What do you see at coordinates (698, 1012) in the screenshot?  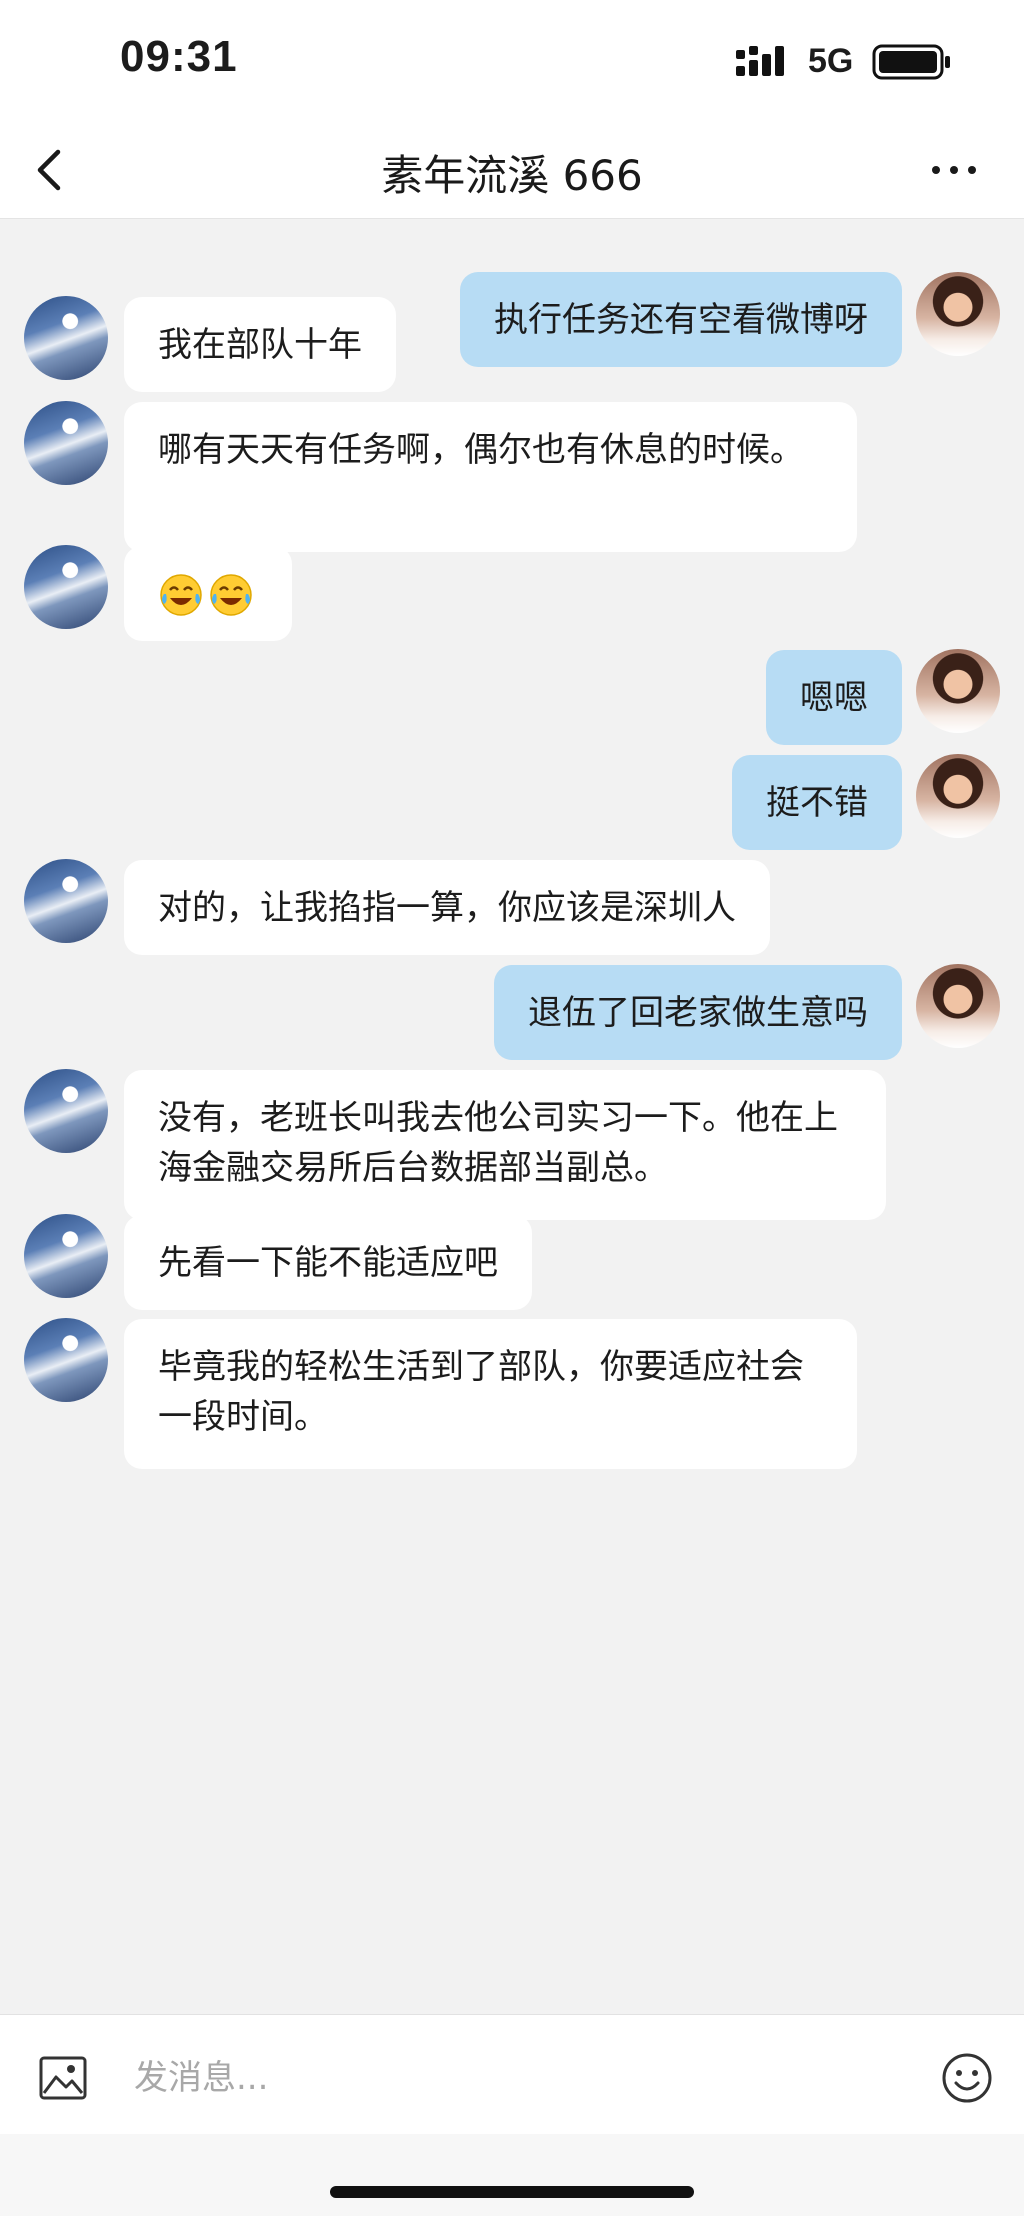 I see `sent-message-bubble: 退伍了回老家做生意吗` at bounding box center [698, 1012].